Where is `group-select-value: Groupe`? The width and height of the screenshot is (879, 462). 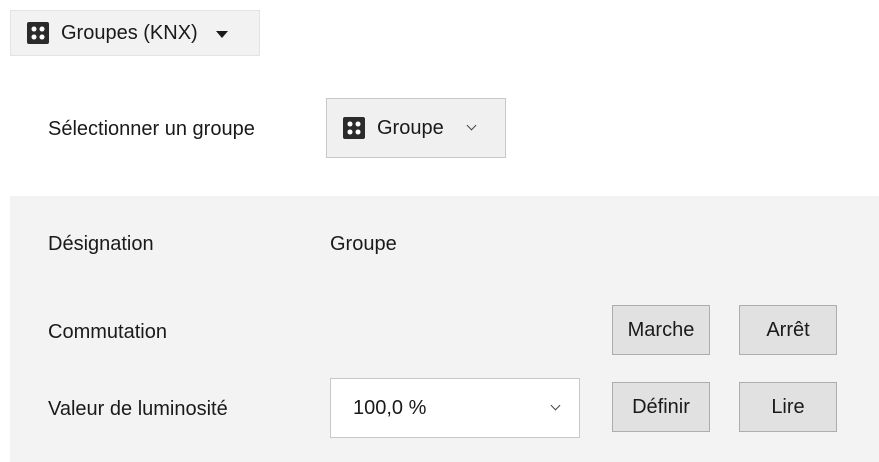
group-select-value: Groupe is located at coordinates (410, 127).